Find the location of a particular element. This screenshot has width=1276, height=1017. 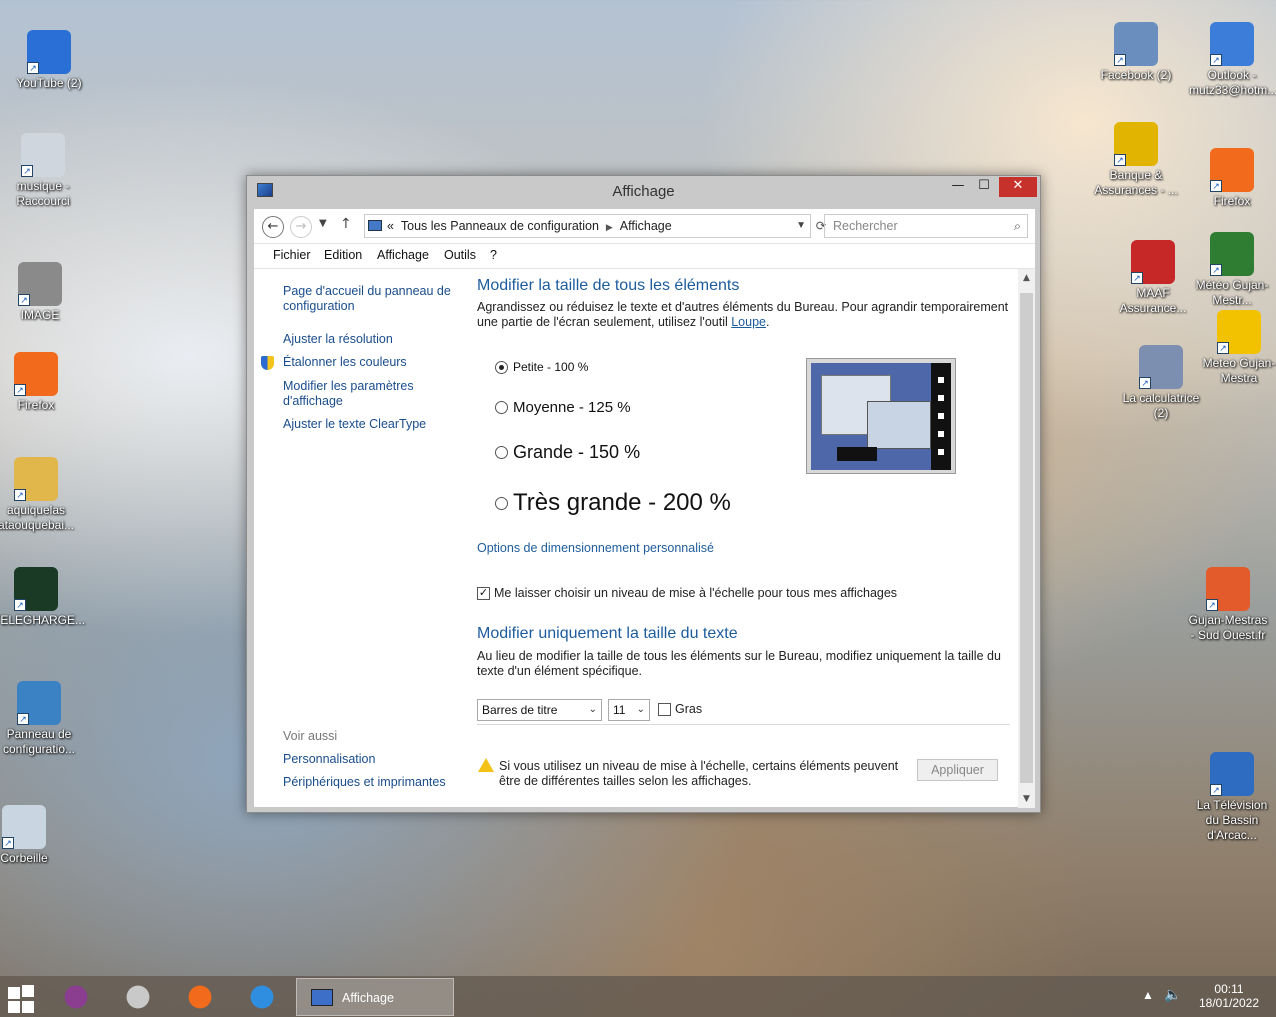

element-select: Barres de titre ⌄ is located at coordinates (539, 710).